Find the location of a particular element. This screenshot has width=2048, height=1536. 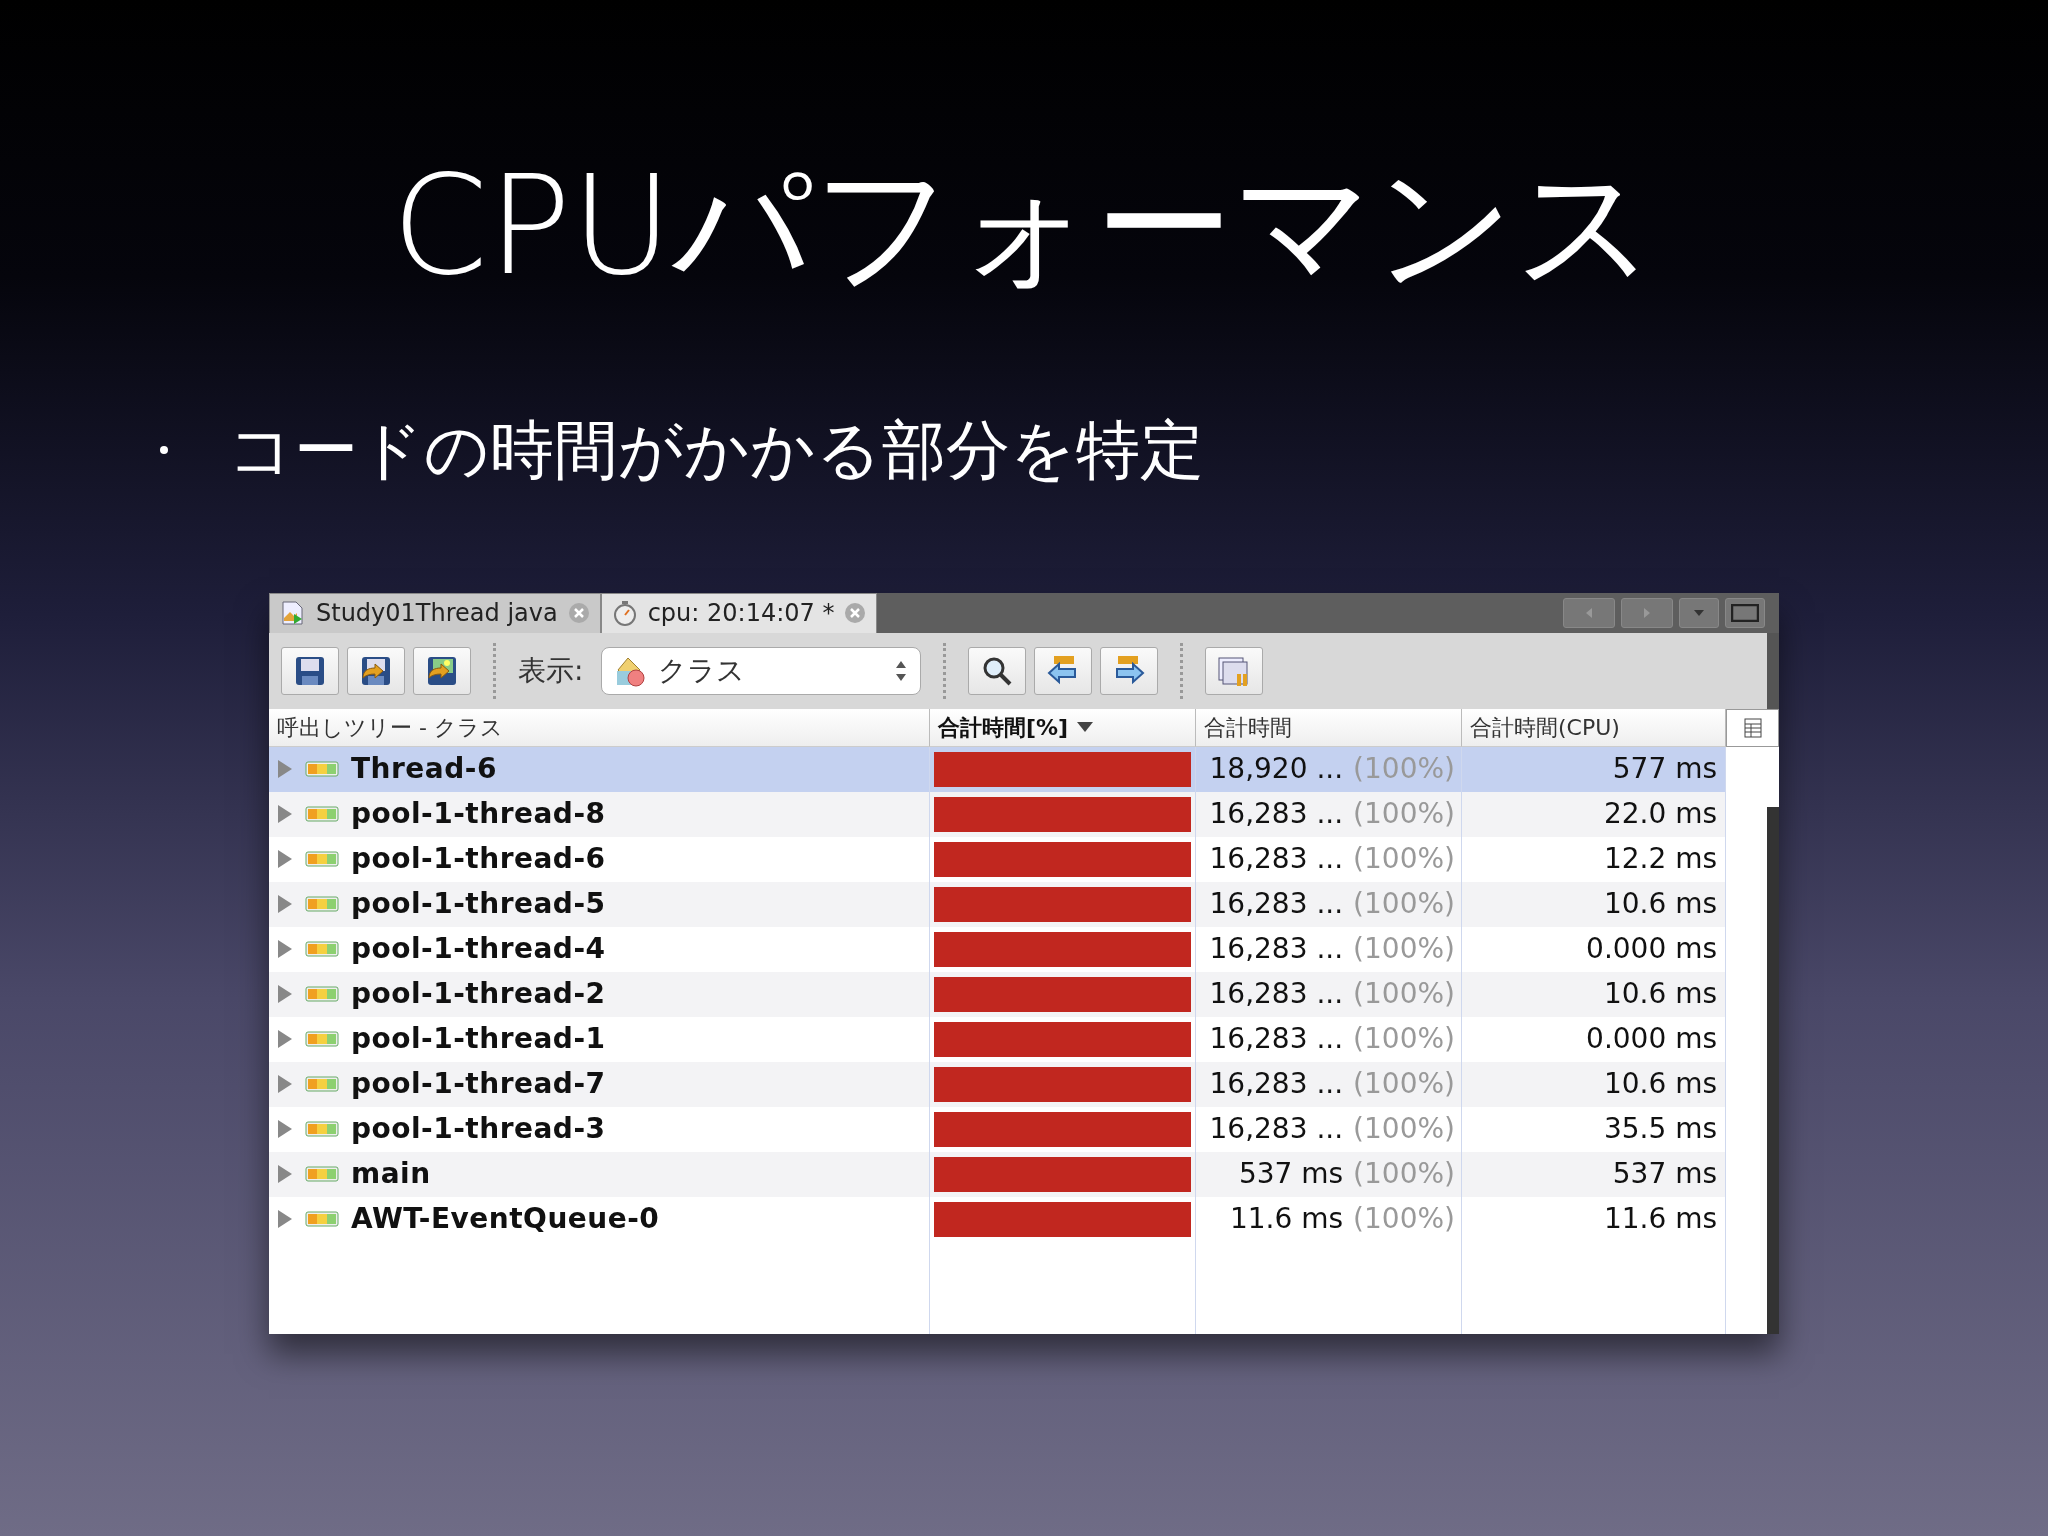

thread-name: AWT-EventQueue-0 is located at coordinates (505, 1219).